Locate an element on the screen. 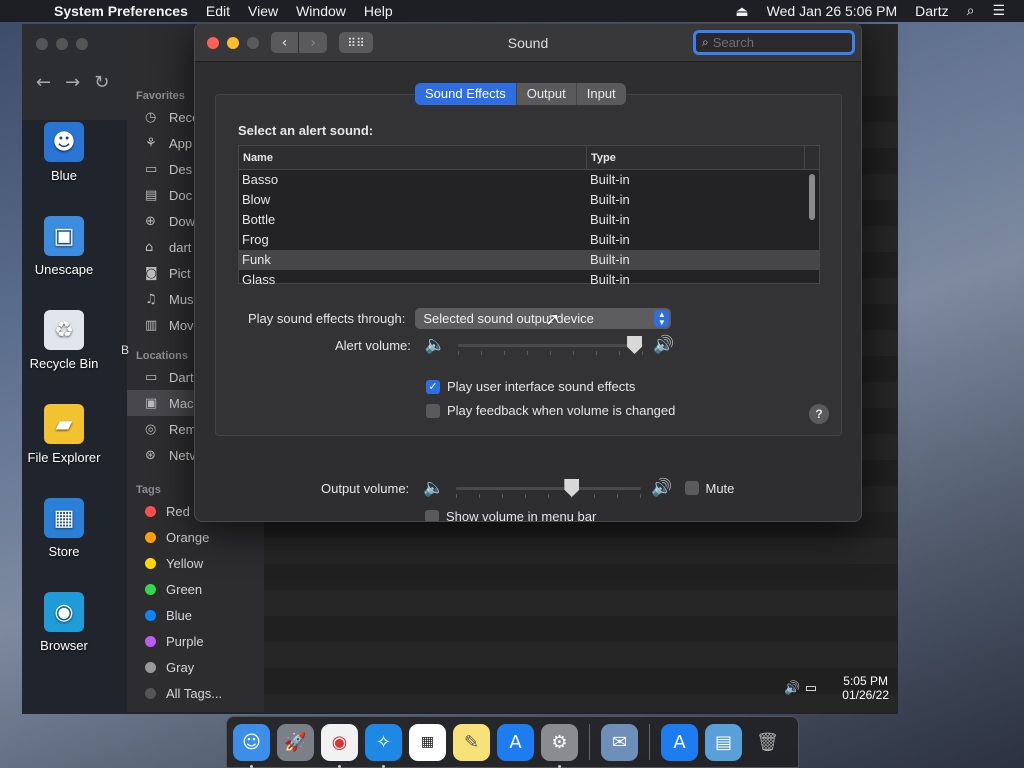 This screenshot has width=1024, height=768. mute-checkbox is located at coordinates (691, 488).